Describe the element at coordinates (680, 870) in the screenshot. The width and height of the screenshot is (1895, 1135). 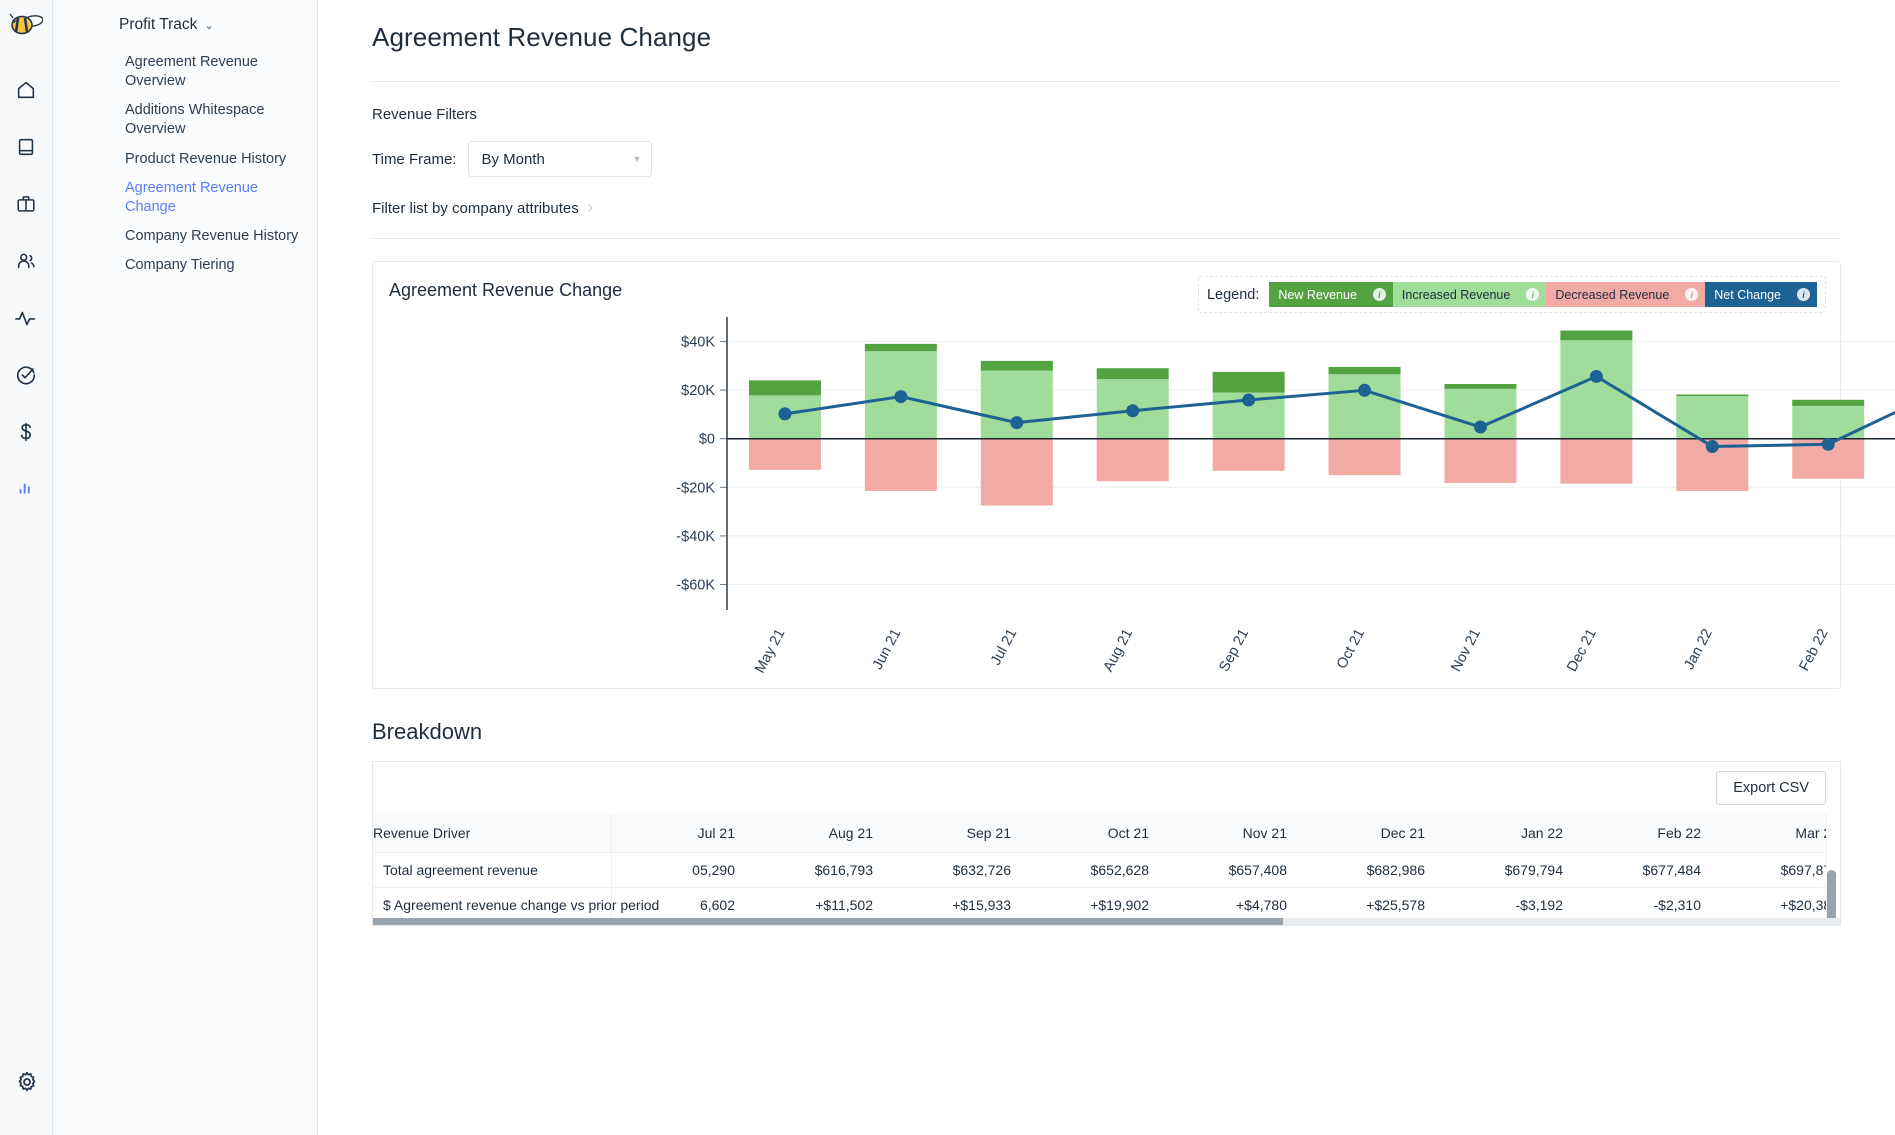
I see `table-cell-value: 05,290` at that location.